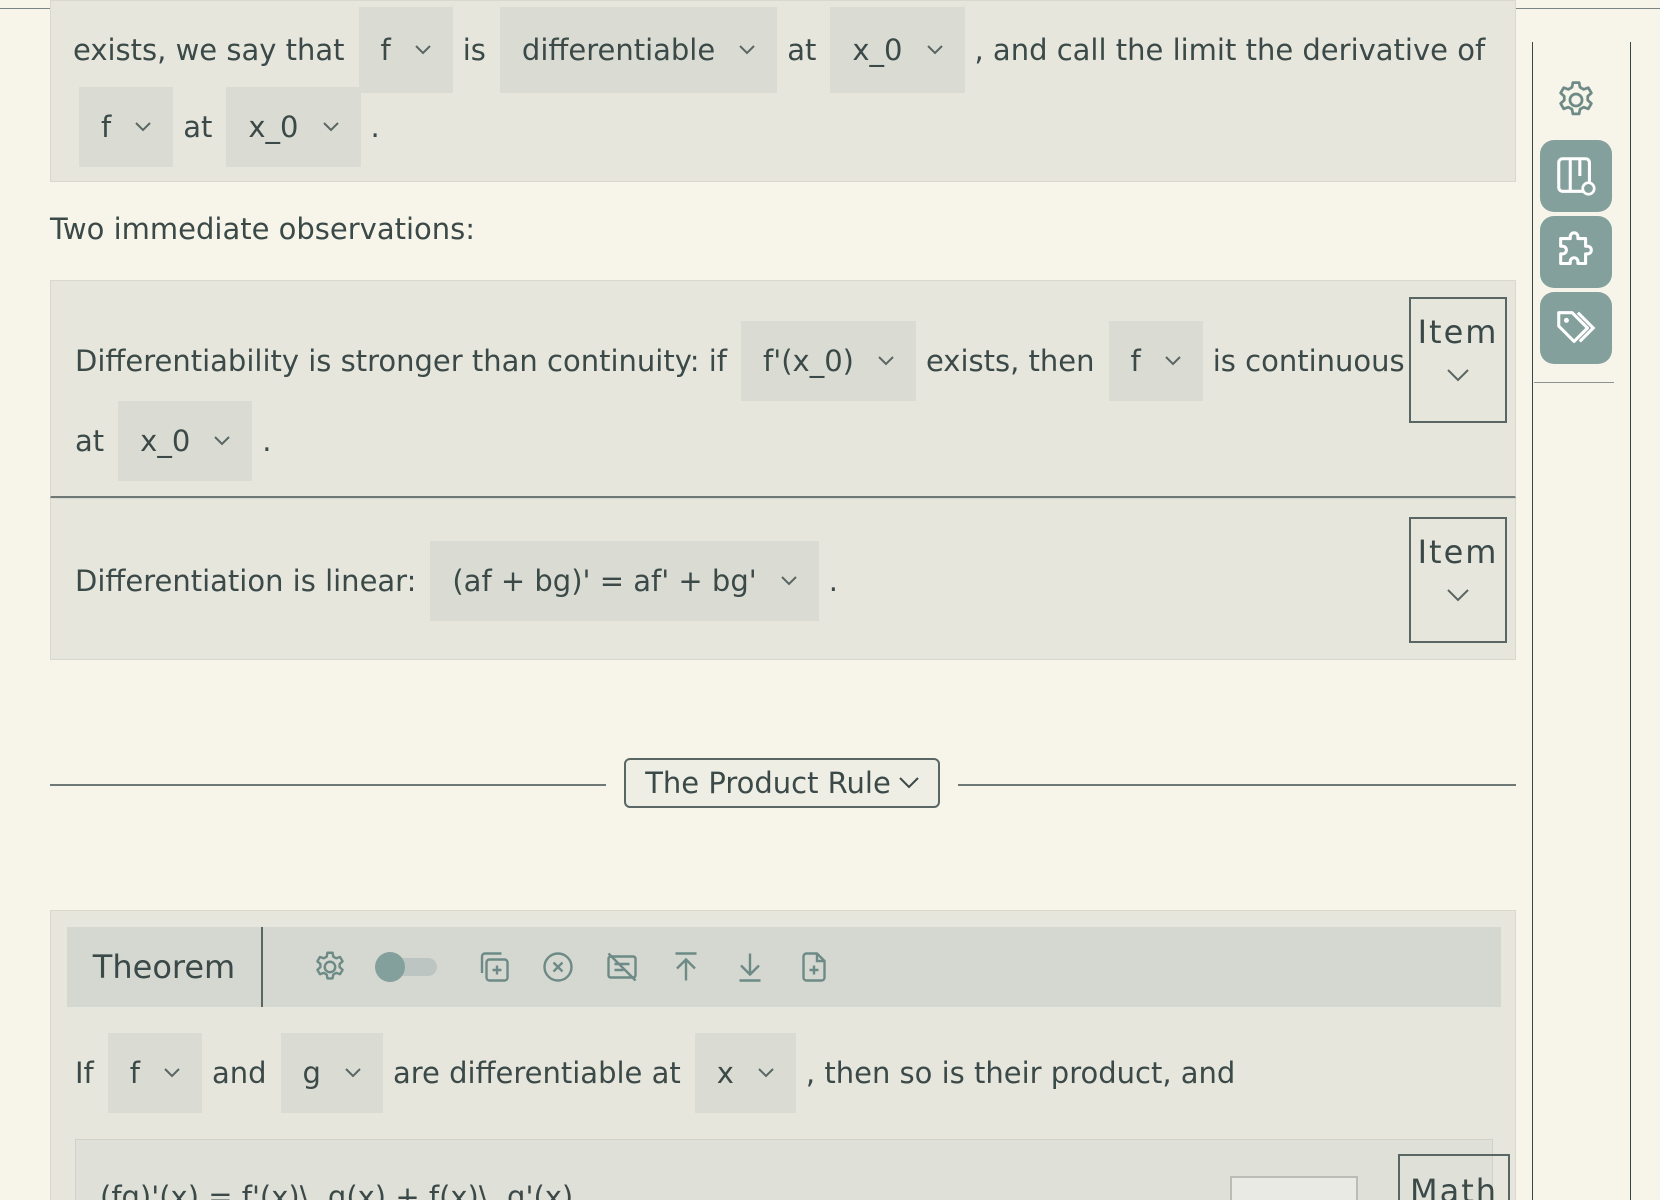 This screenshot has height=1200, width=1660. Describe the element at coordinates (390, 967) in the screenshot. I see `toggle-knob` at that location.